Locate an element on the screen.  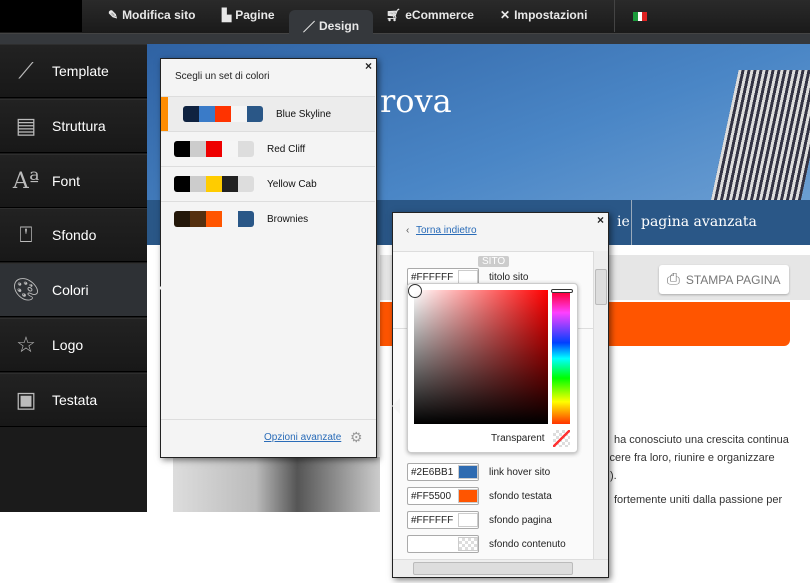
chevron-left-icon: ‹ is located at coordinates (408, 230).